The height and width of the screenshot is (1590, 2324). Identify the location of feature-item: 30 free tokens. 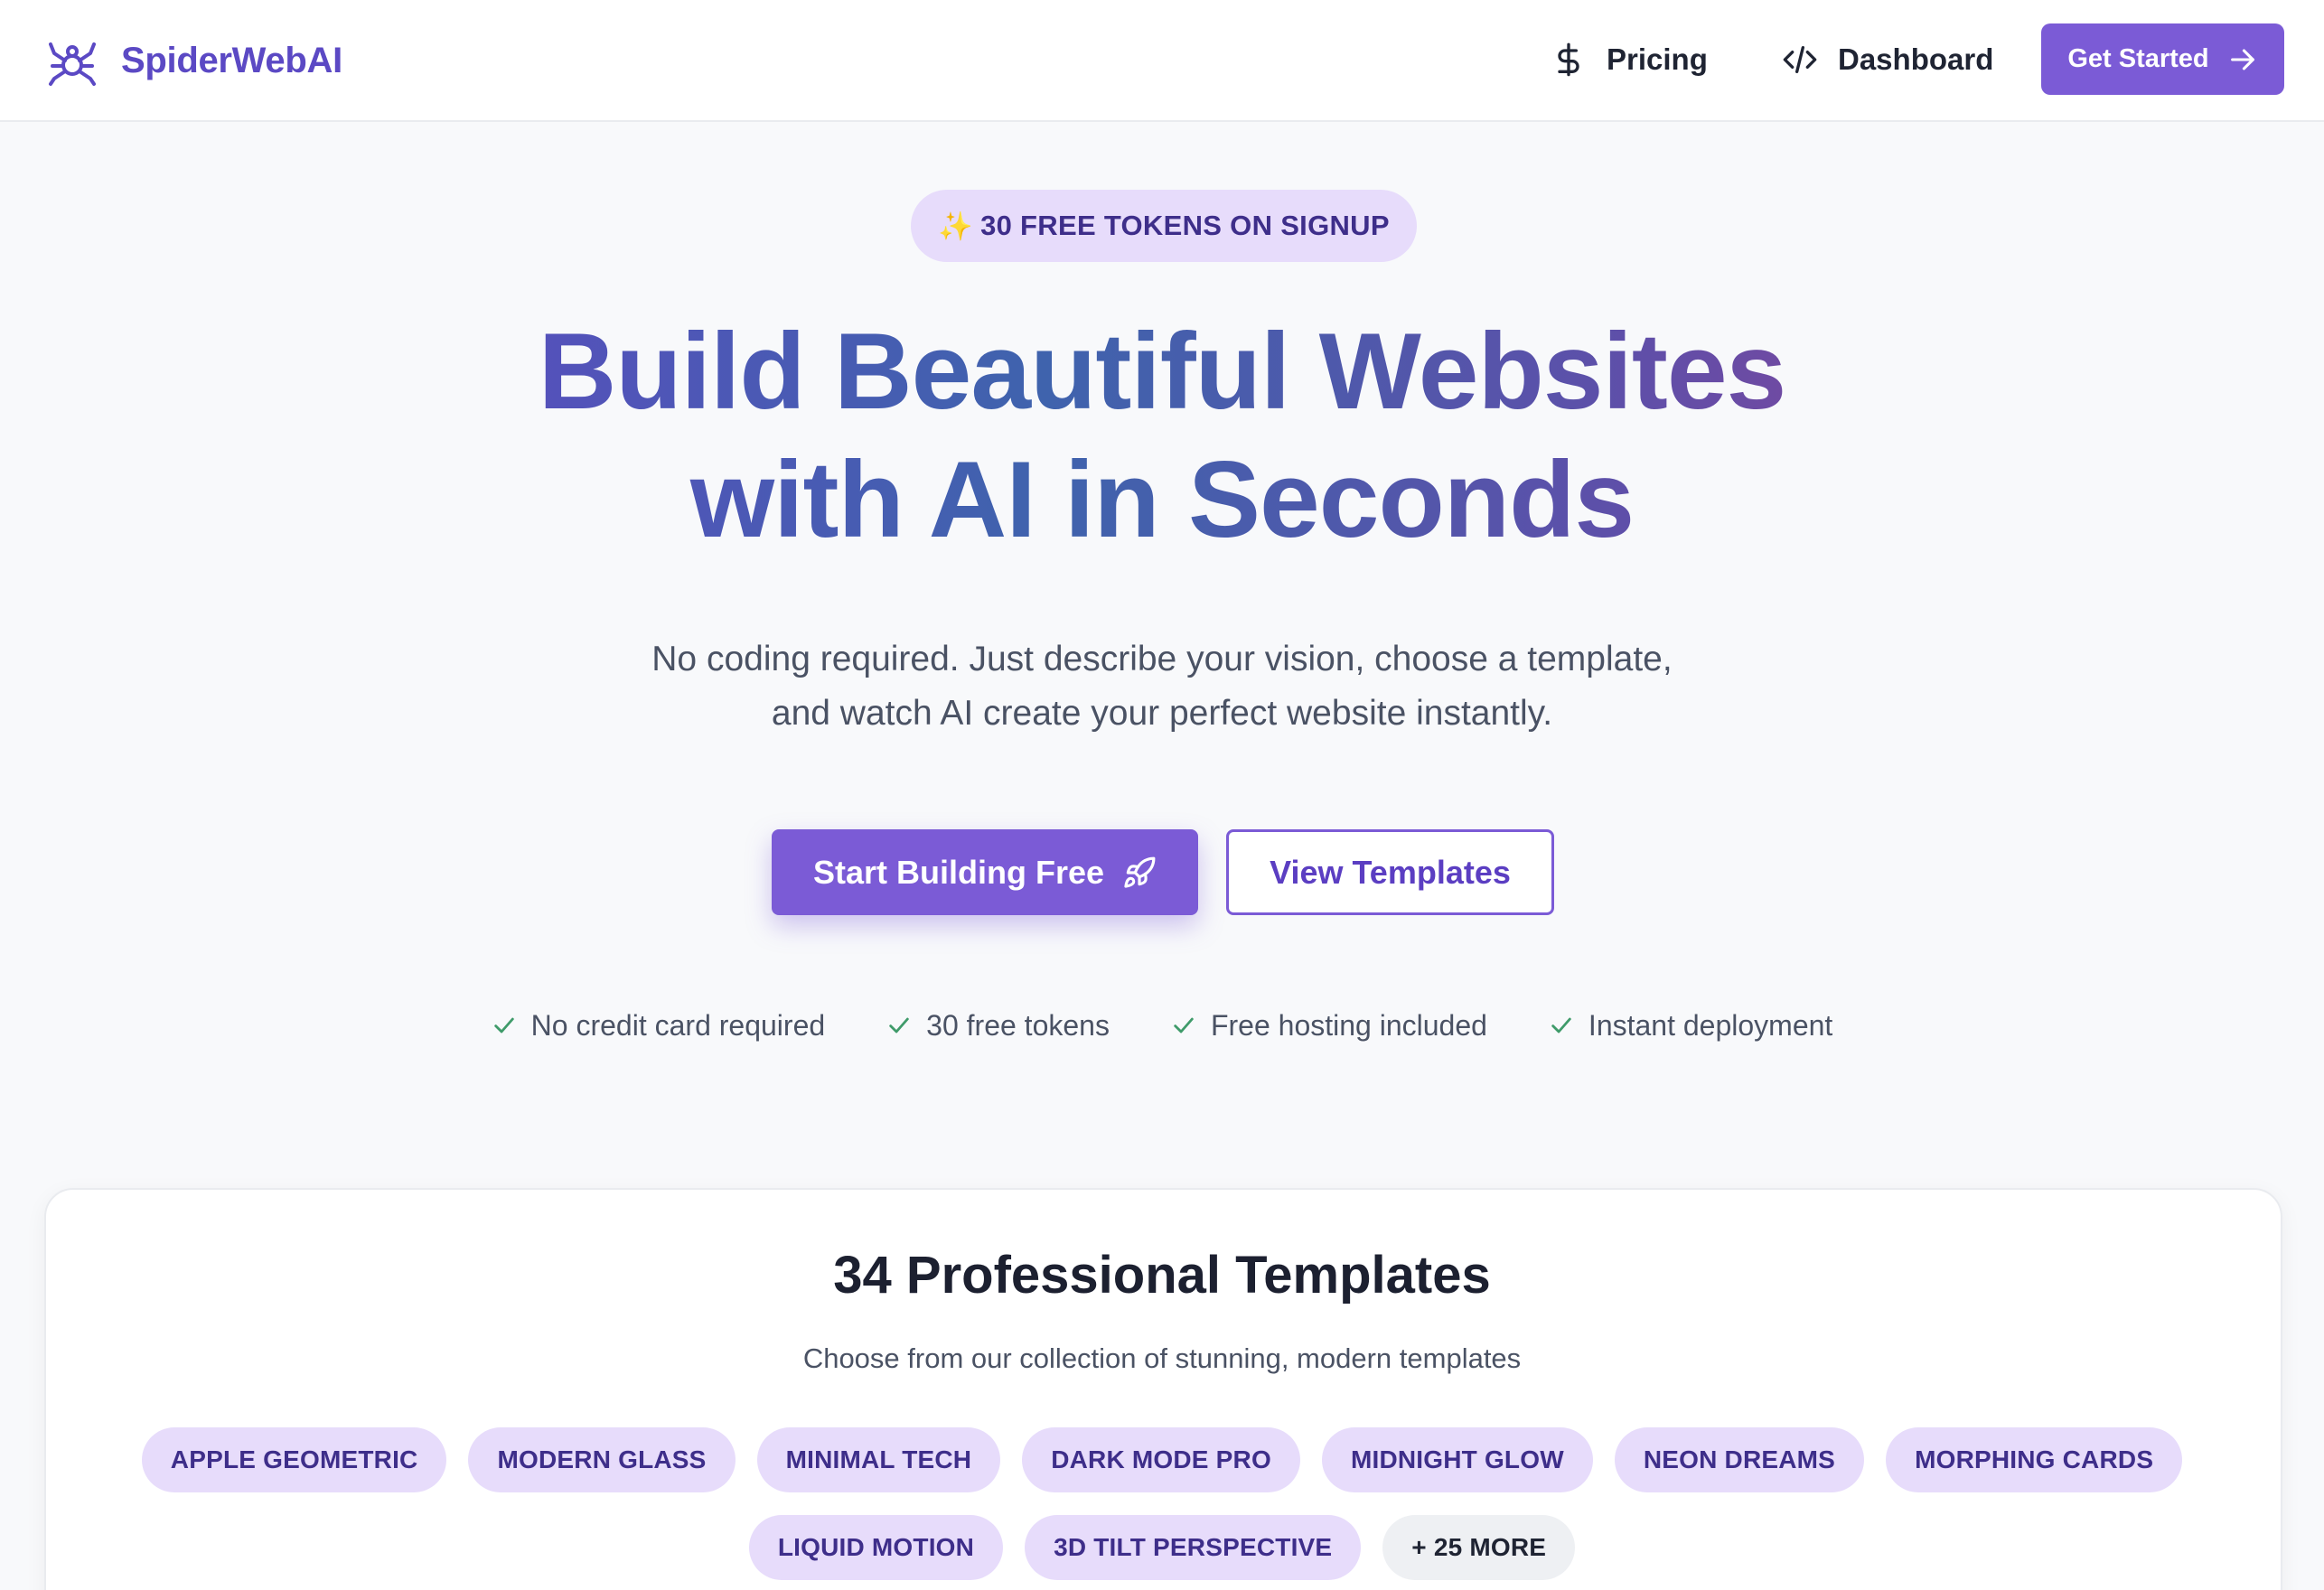
(998, 1025).